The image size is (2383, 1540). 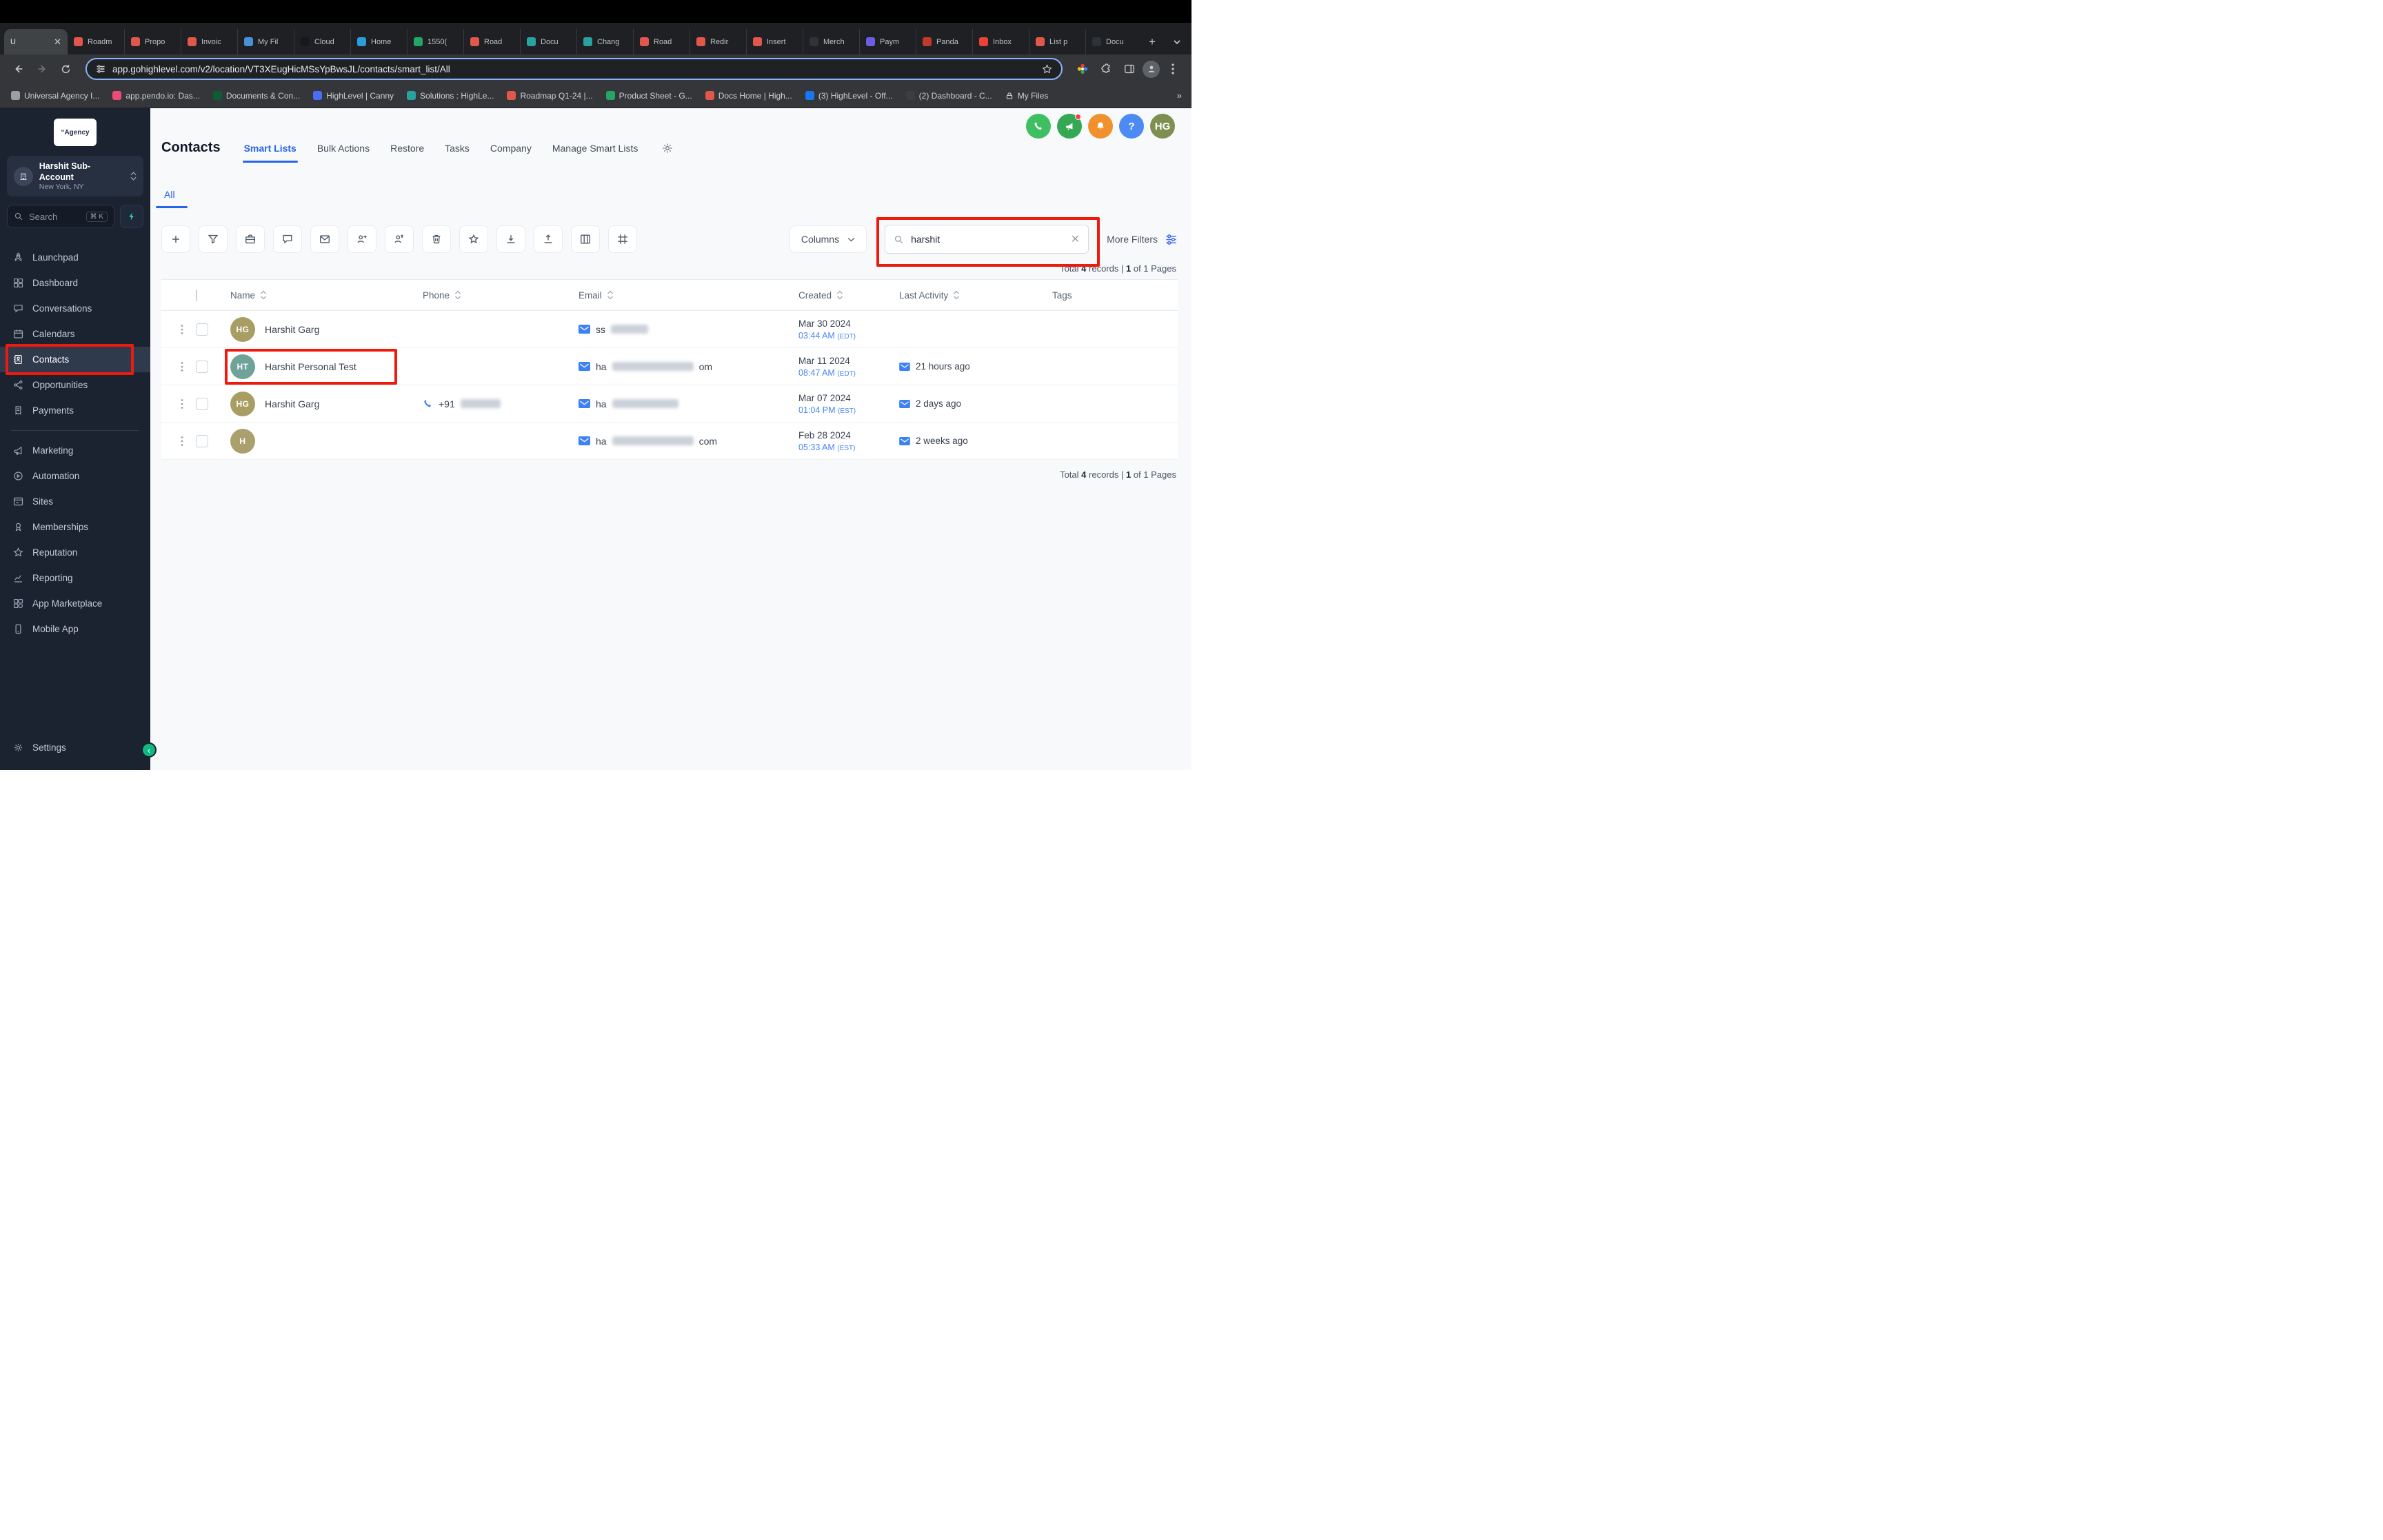 I want to click on browser-tab: Insert, so click(x=774, y=42).